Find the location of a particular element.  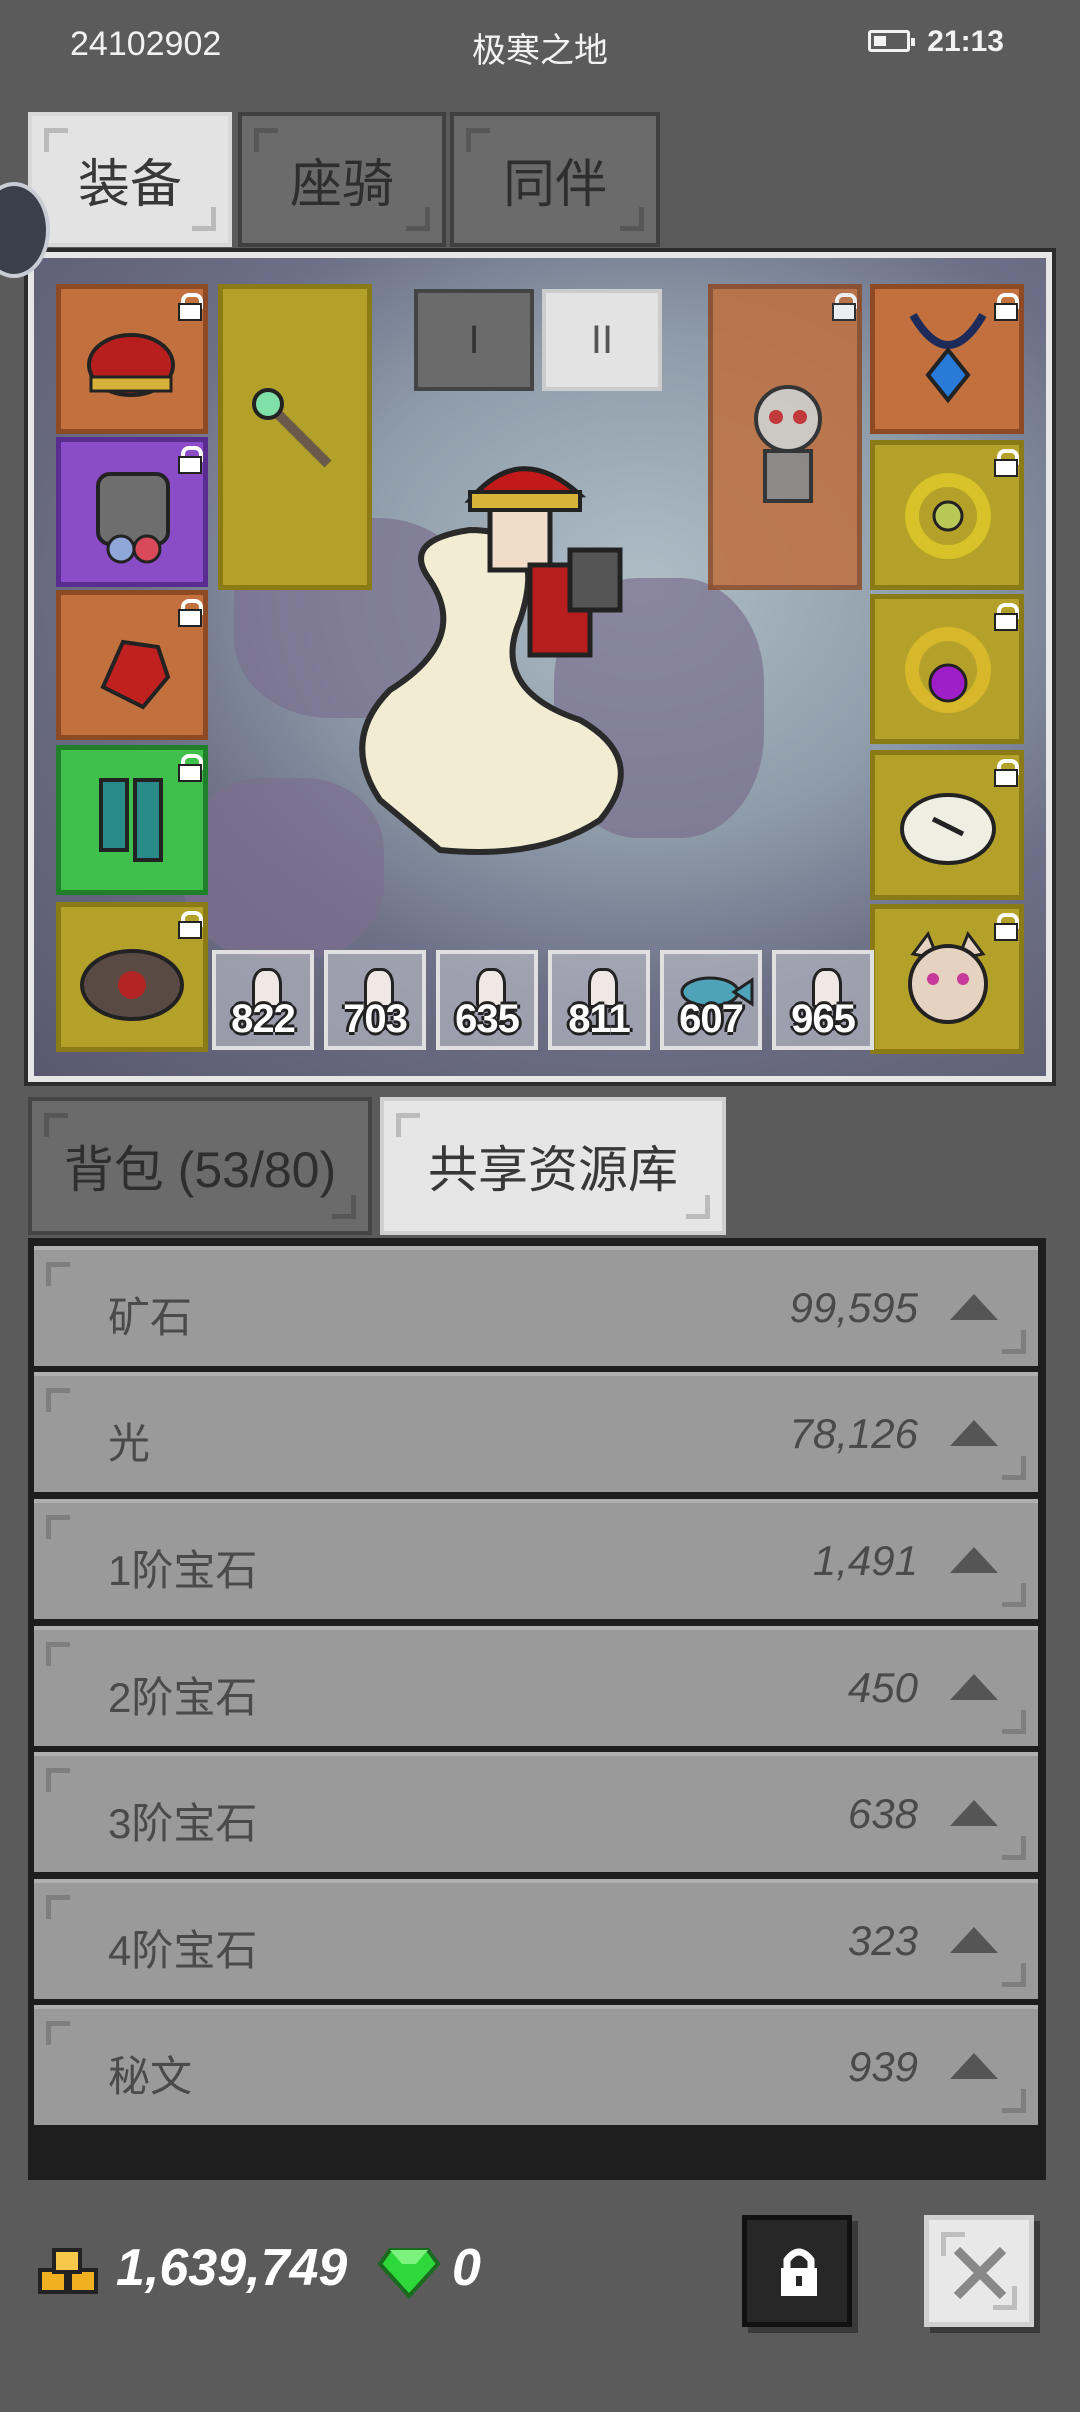

page-button-2: II is located at coordinates (602, 340).